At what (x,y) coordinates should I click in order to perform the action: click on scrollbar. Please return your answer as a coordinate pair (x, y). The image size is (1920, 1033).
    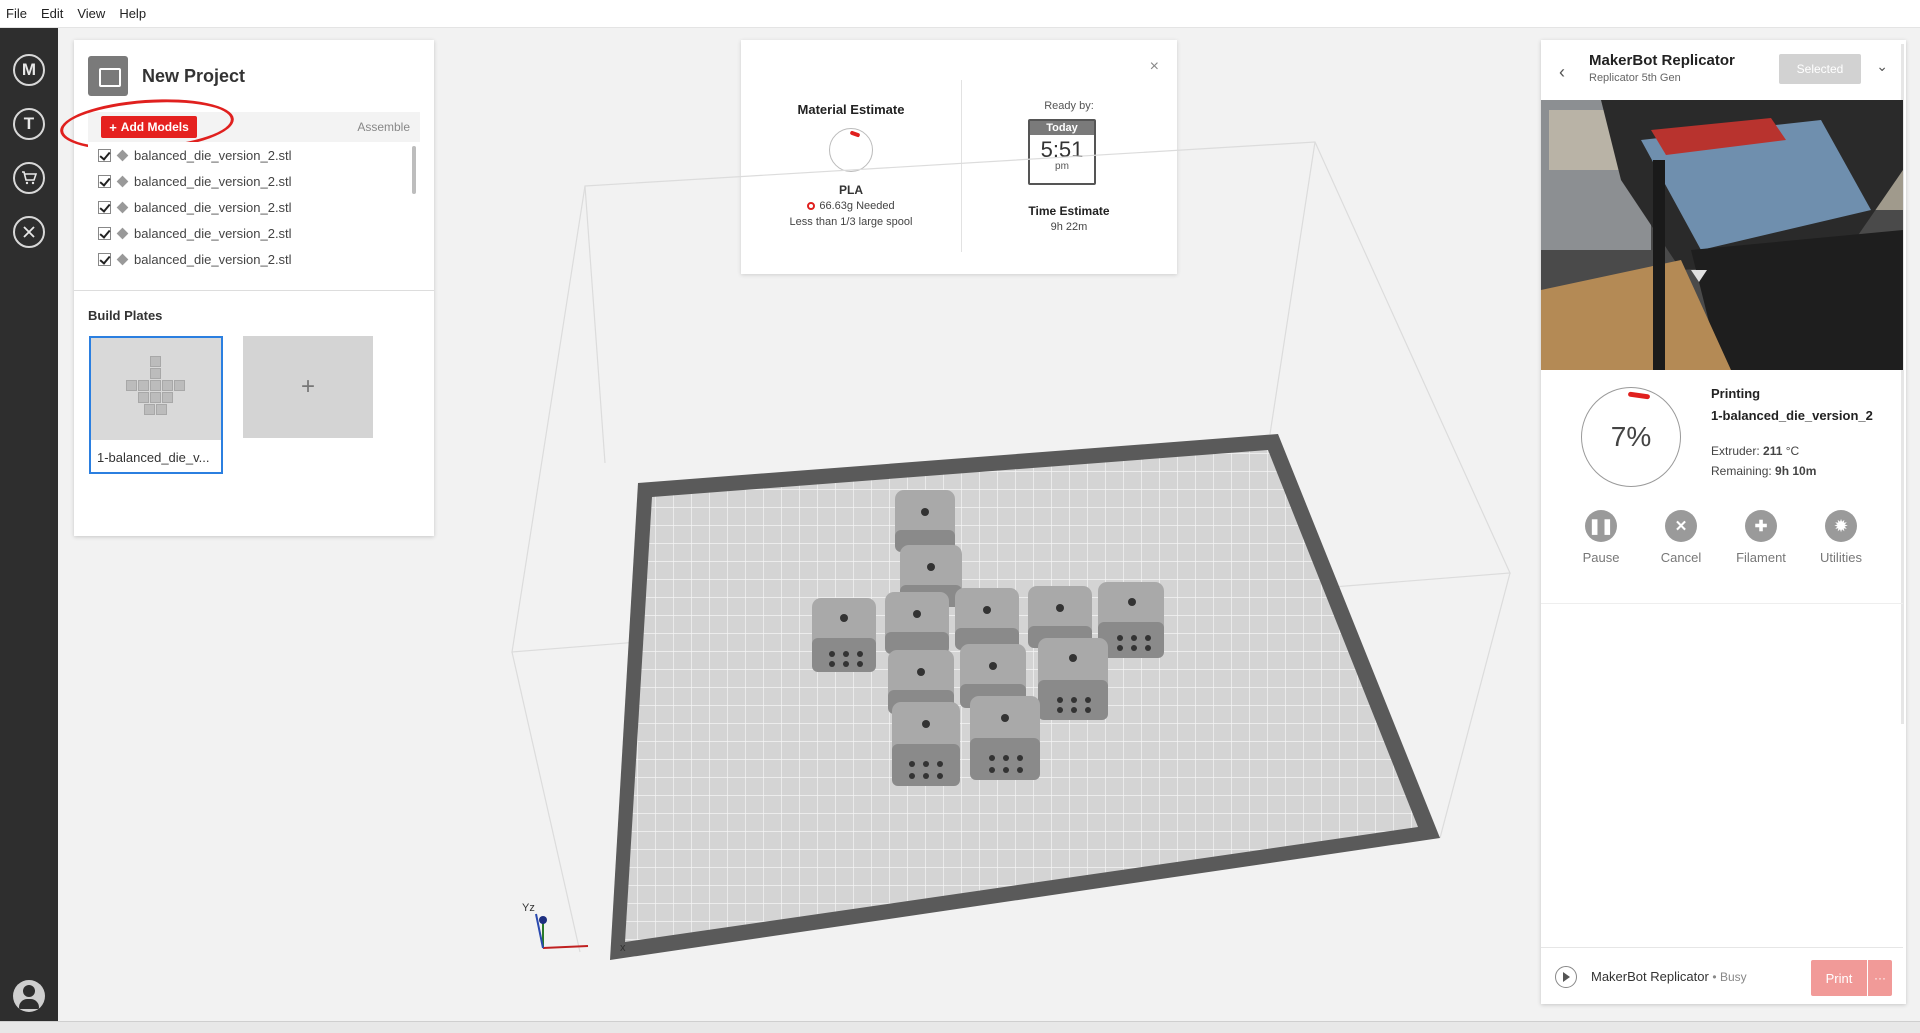
    Looking at the image, I should click on (414, 170).